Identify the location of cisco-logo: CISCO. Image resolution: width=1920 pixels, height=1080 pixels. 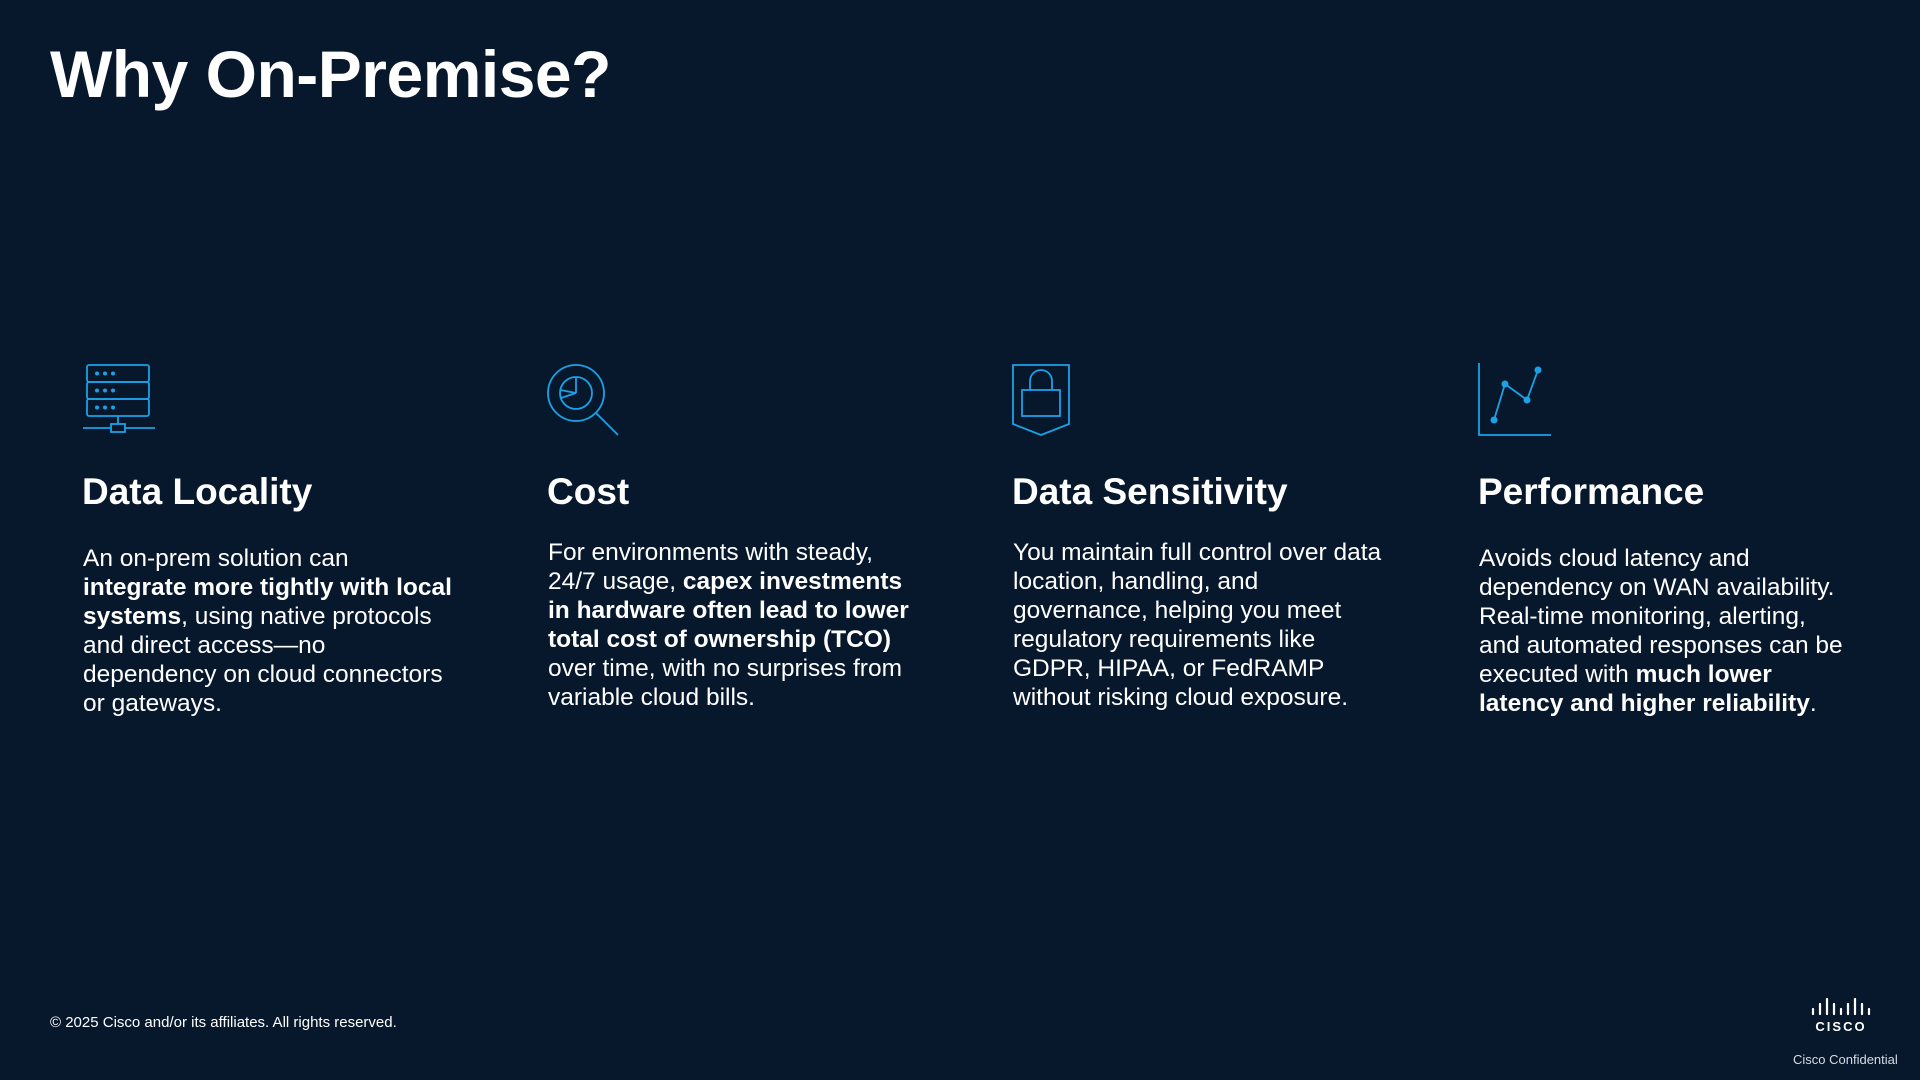
(1841, 1016).